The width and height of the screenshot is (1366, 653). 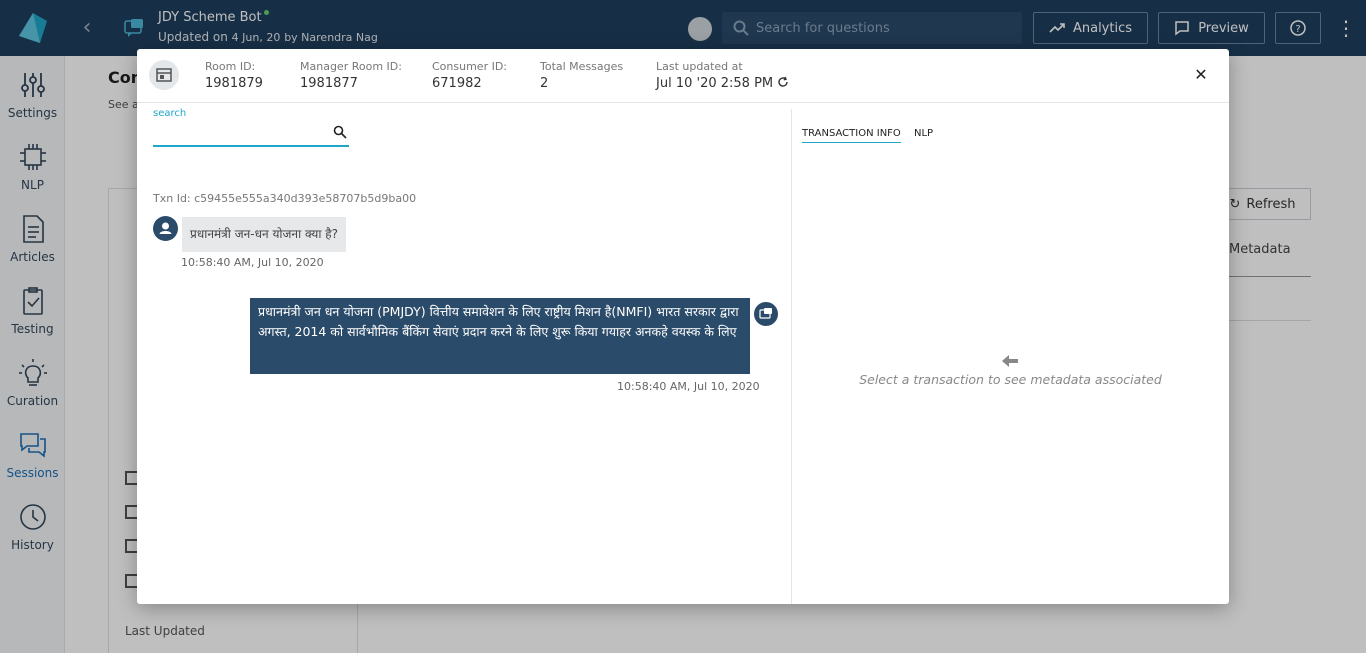 What do you see at coordinates (164, 75) in the screenshot?
I see `session-window-icon` at bounding box center [164, 75].